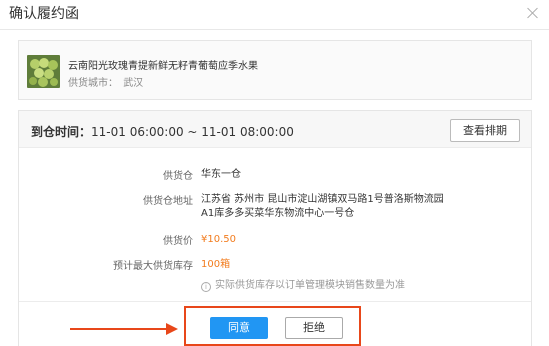  What do you see at coordinates (239, 328) in the screenshot?
I see `agree-button: 同意` at bounding box center [239, 328].